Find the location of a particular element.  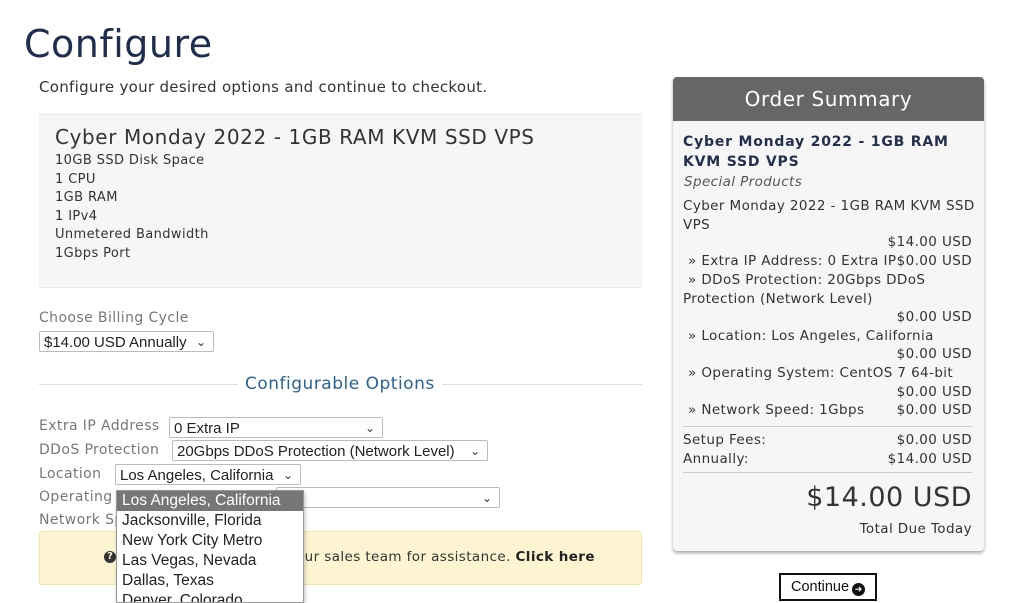

summary-product-group: Special Products is located at coordinates (743, 182).